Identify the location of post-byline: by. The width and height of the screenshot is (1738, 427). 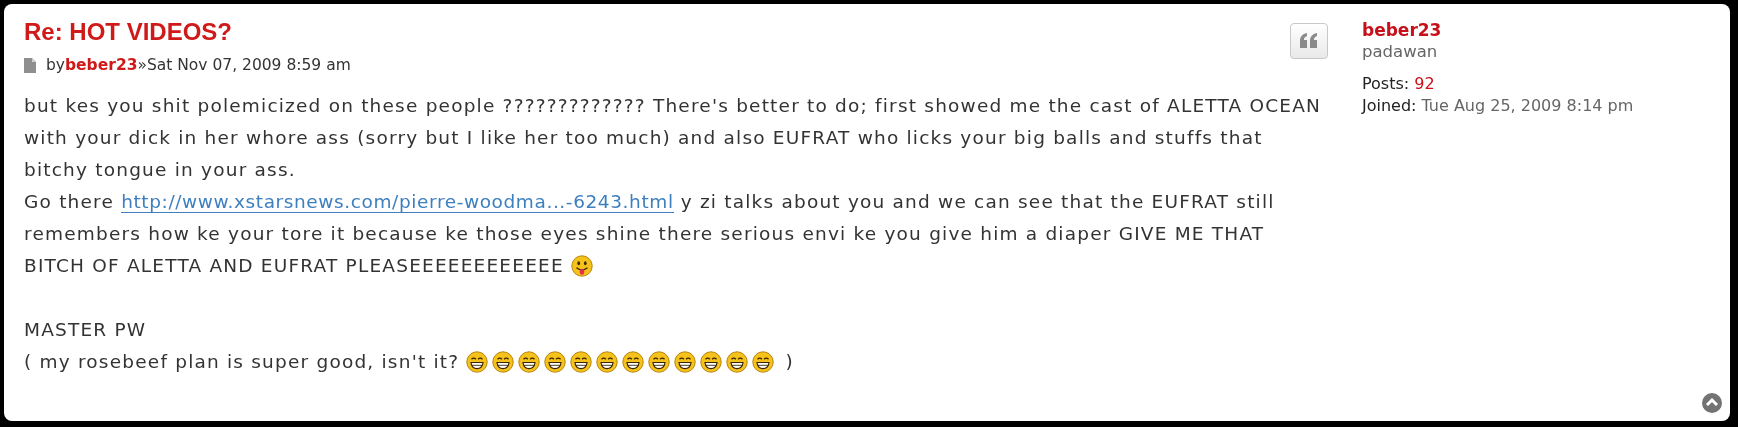
(55, 65).